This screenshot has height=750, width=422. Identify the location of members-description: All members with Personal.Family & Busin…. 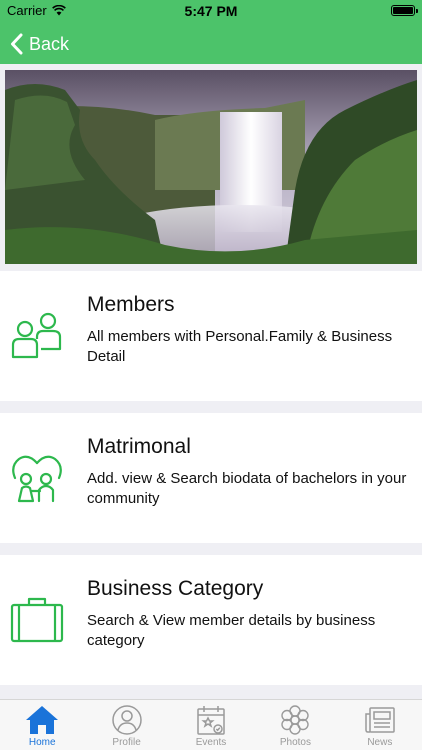
(240, 346).